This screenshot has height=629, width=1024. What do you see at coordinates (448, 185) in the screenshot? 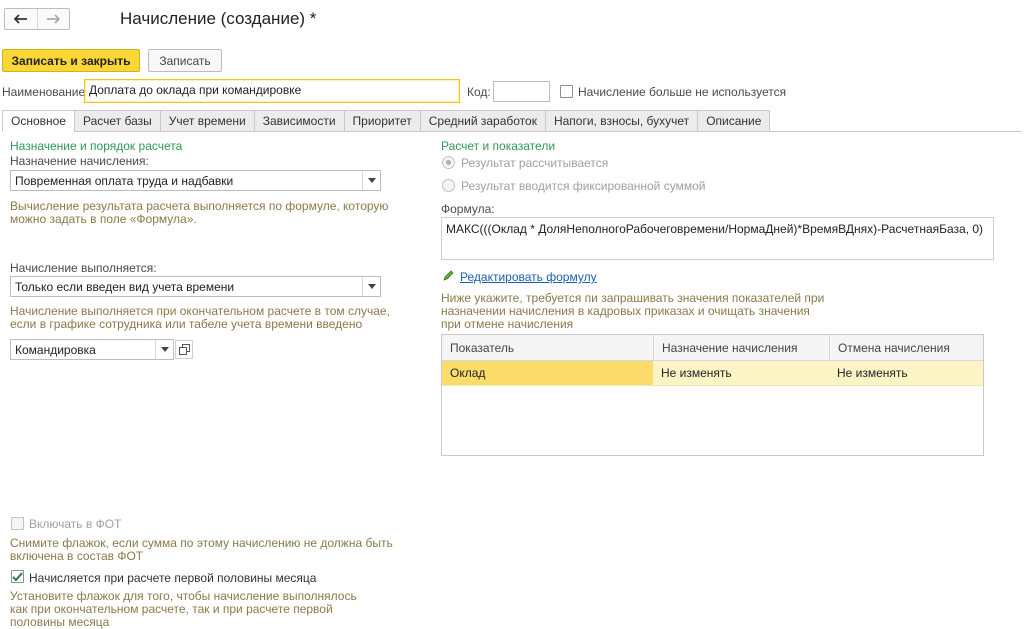
I see `radio-fixed` at bounding box center [448, 185].